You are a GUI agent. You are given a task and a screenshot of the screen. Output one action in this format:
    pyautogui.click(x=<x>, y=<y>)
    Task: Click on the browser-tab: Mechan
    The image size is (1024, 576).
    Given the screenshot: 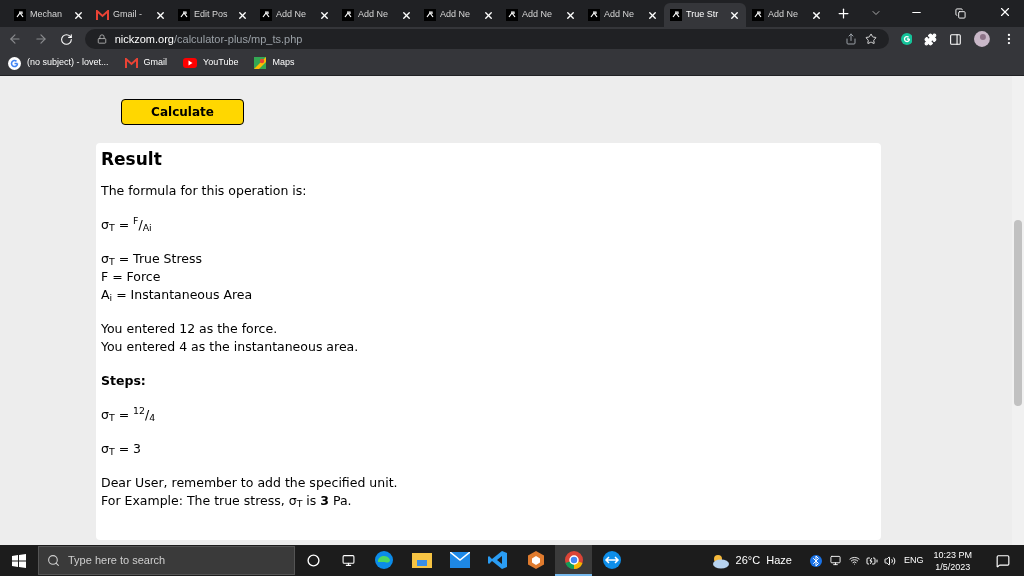 What is the action you would take?
    pyautogui.click(x=49, y=15)
    